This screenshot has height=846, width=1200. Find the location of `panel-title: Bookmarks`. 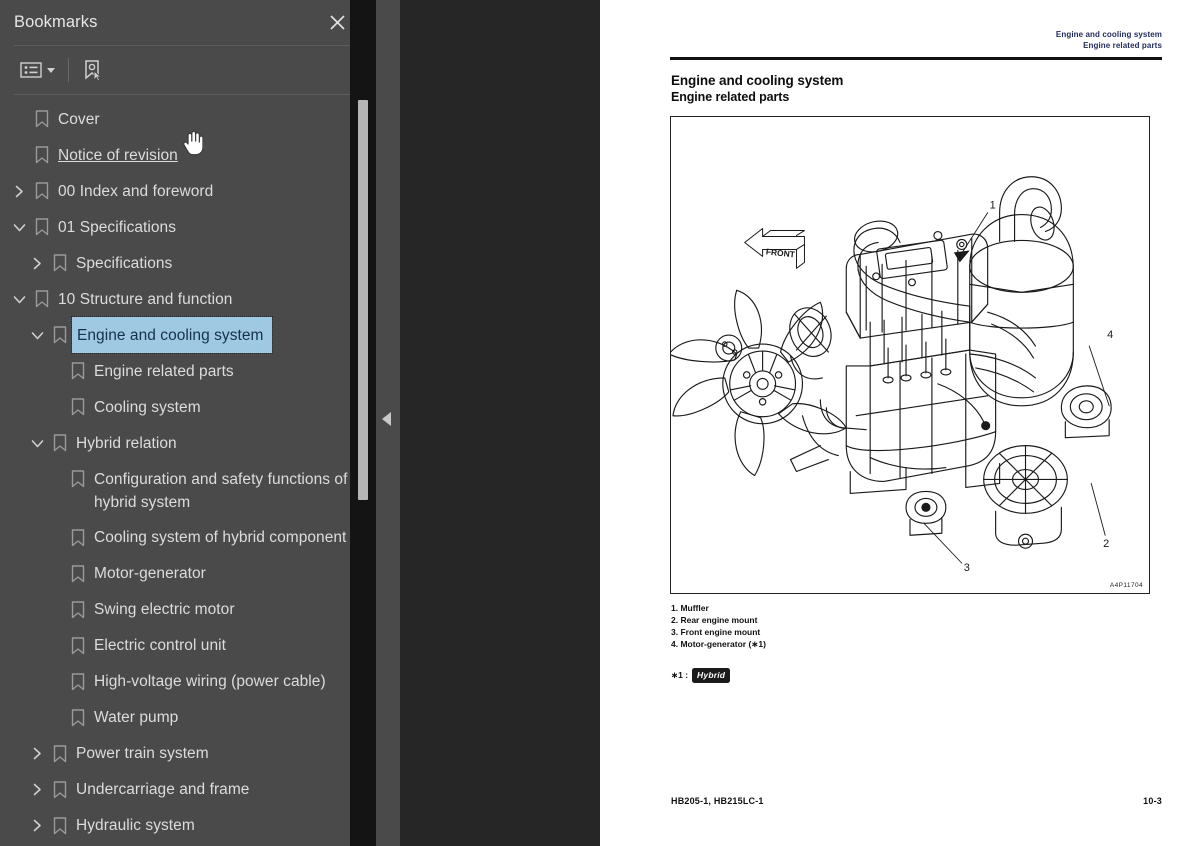

panel-title: Bookmarks is located at coordinates (56, 22).